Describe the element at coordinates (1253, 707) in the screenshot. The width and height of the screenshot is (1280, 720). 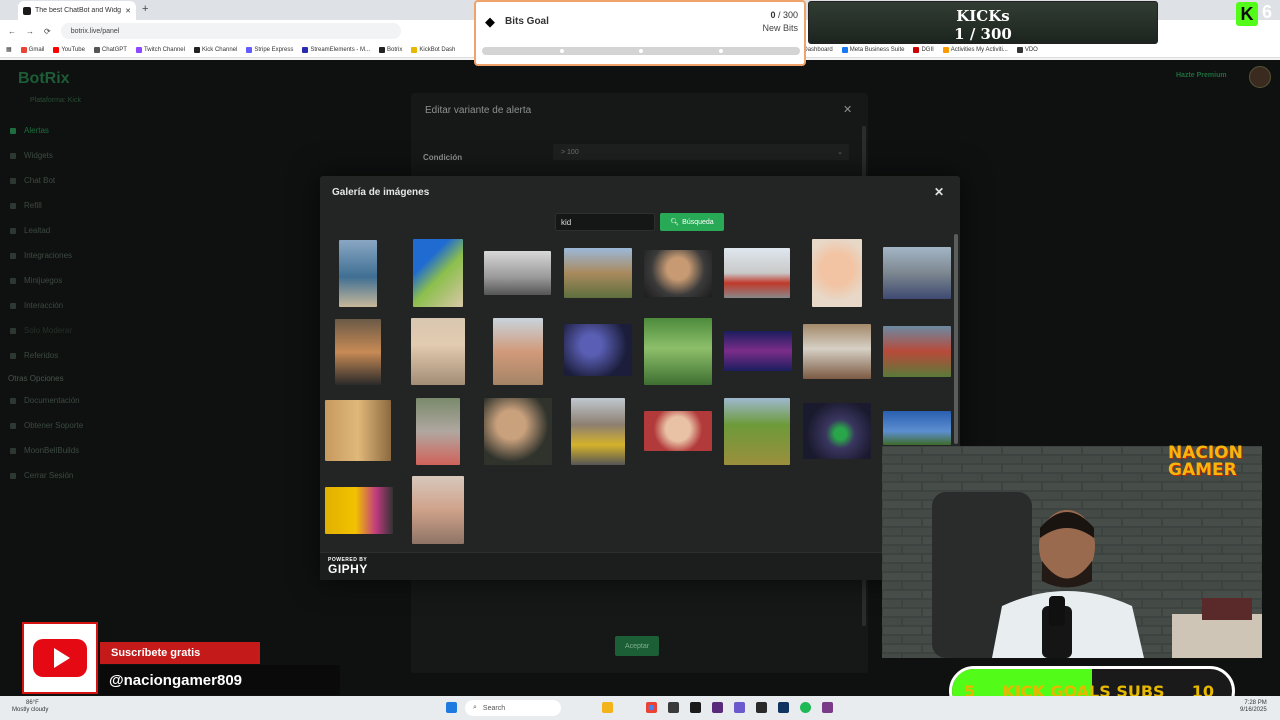
I see `taskbar-clock: 7:28 PM 9/16/2025` at that location.